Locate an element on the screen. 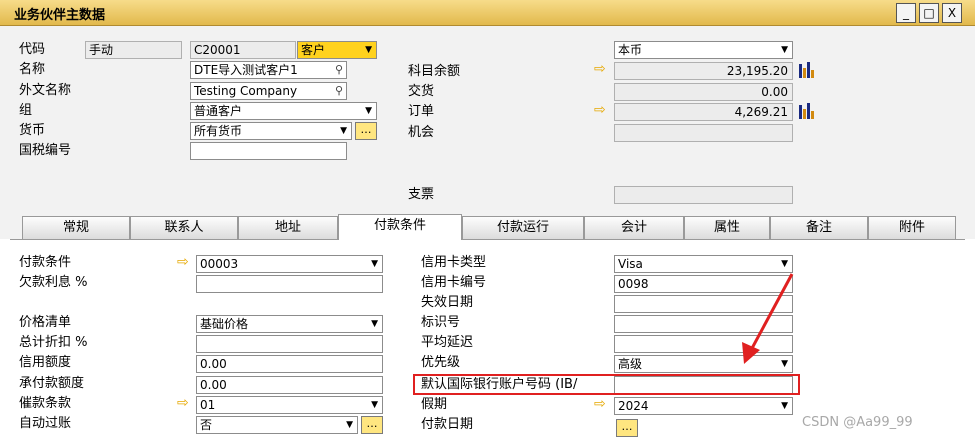 This screenshot has height=443, width=975. currency-label: 货币 is located at coordinates (32, 130).